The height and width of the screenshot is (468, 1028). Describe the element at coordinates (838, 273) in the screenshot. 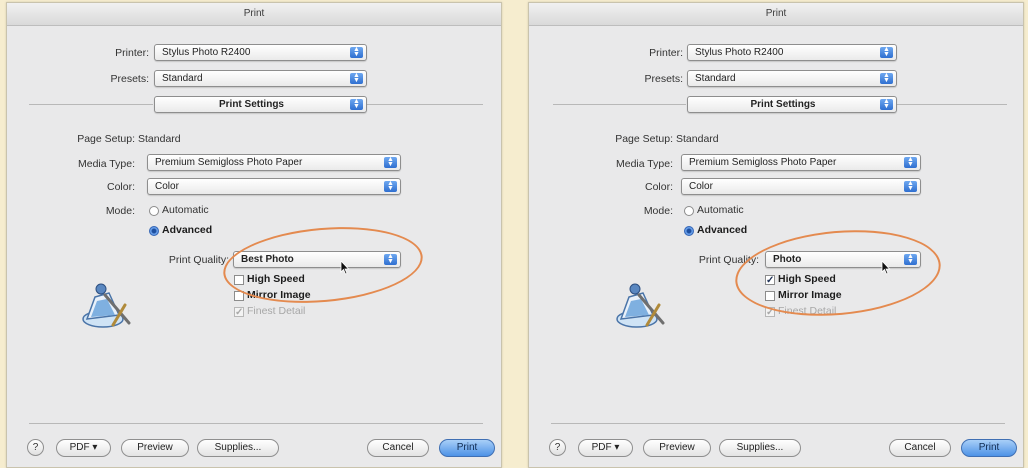

I see `highlight-ellipse` at that location.